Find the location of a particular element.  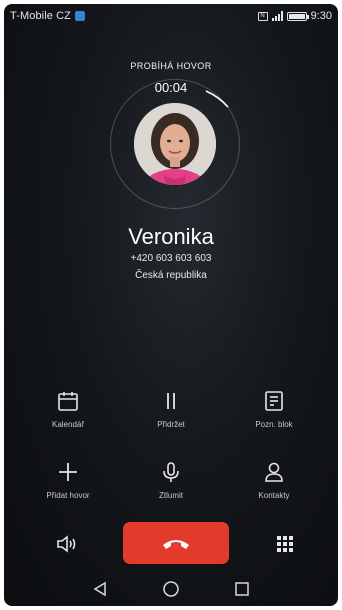

add-call-label: Přidat hovor is located at coordinates (68, 495).